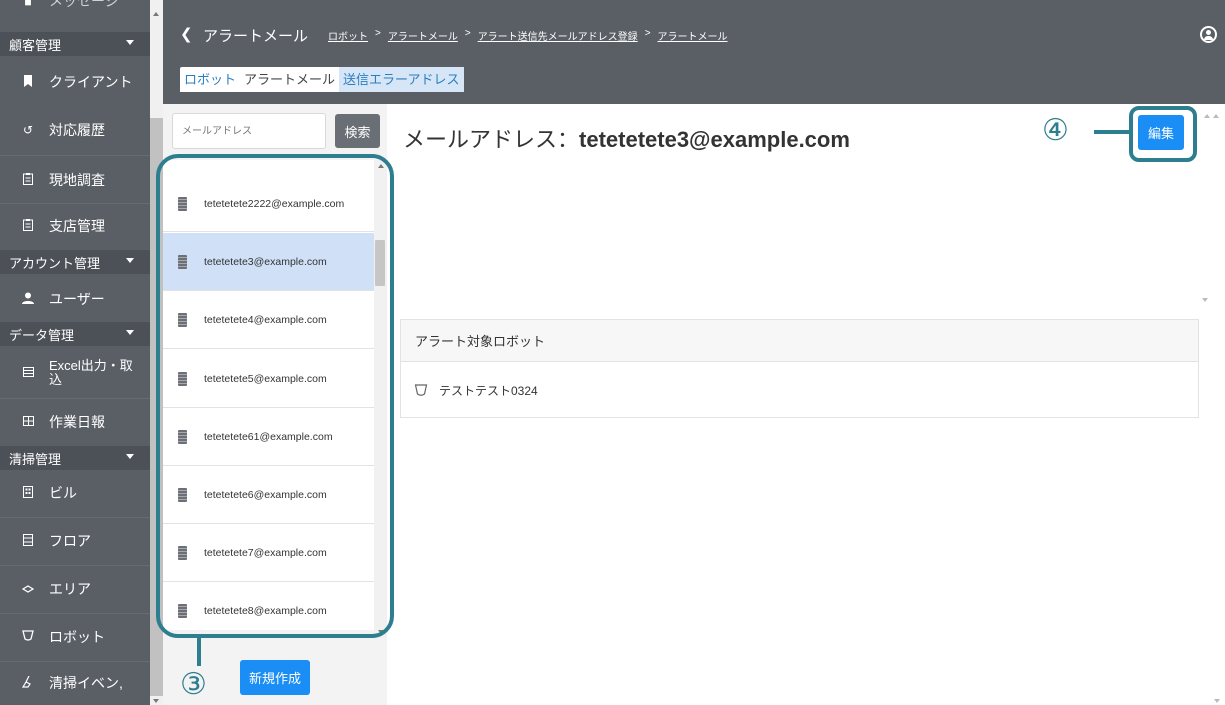  What do you see at coordinates (401, 79) in the screenshot?
I see `tab-send-error-address: 送信エラーアドレス` at bounding box center [401, 79].